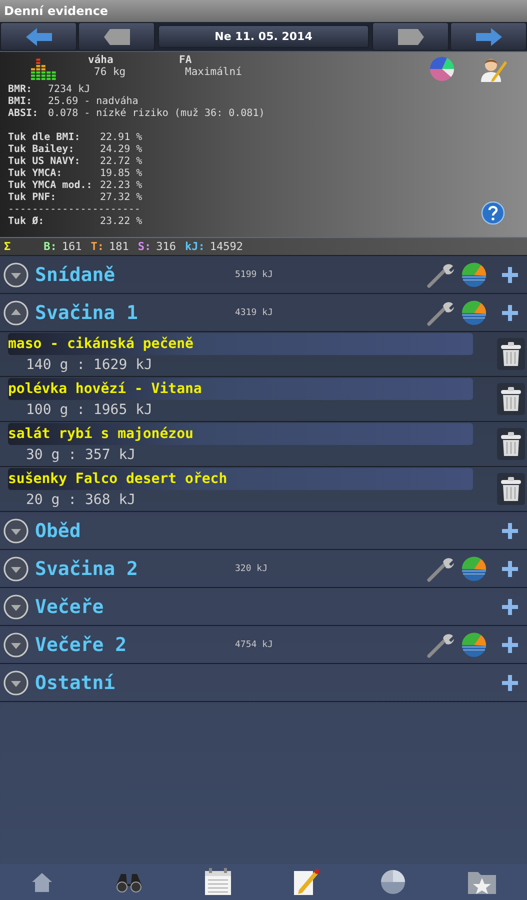 The image size is (527, 900). Describe the element at coordinates (166, 246) in the screenshot. I see `total-value: 316` at that location.